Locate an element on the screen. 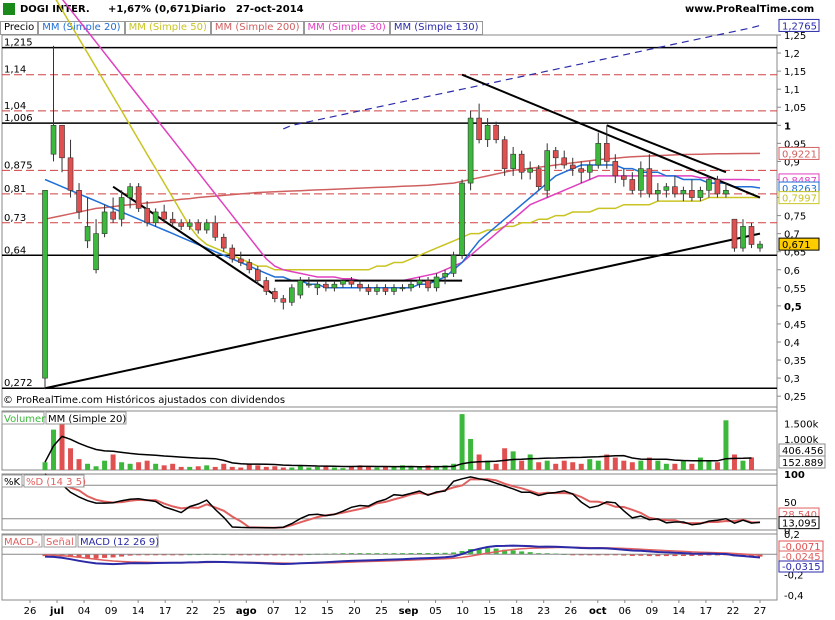 The width and height of the screenshot is (835, 620). stoch-tick-label: 50 is located at coordinates (790, 503).